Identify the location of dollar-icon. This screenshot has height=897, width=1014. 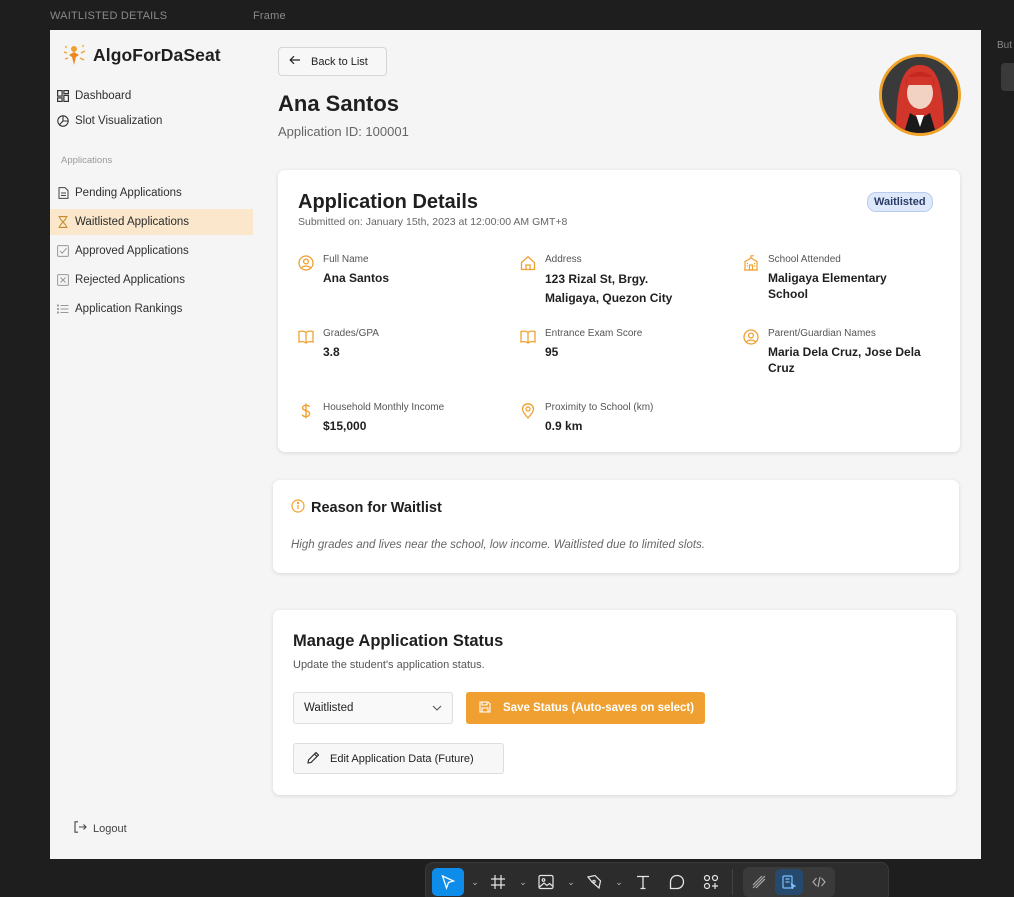
(306, 411).